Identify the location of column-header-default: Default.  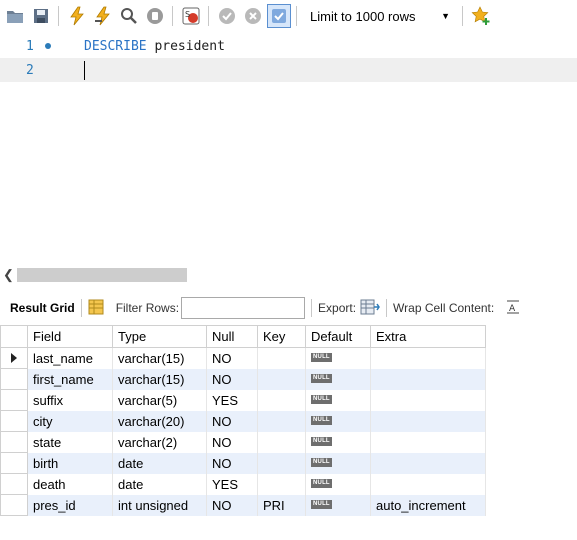
(338, 336).